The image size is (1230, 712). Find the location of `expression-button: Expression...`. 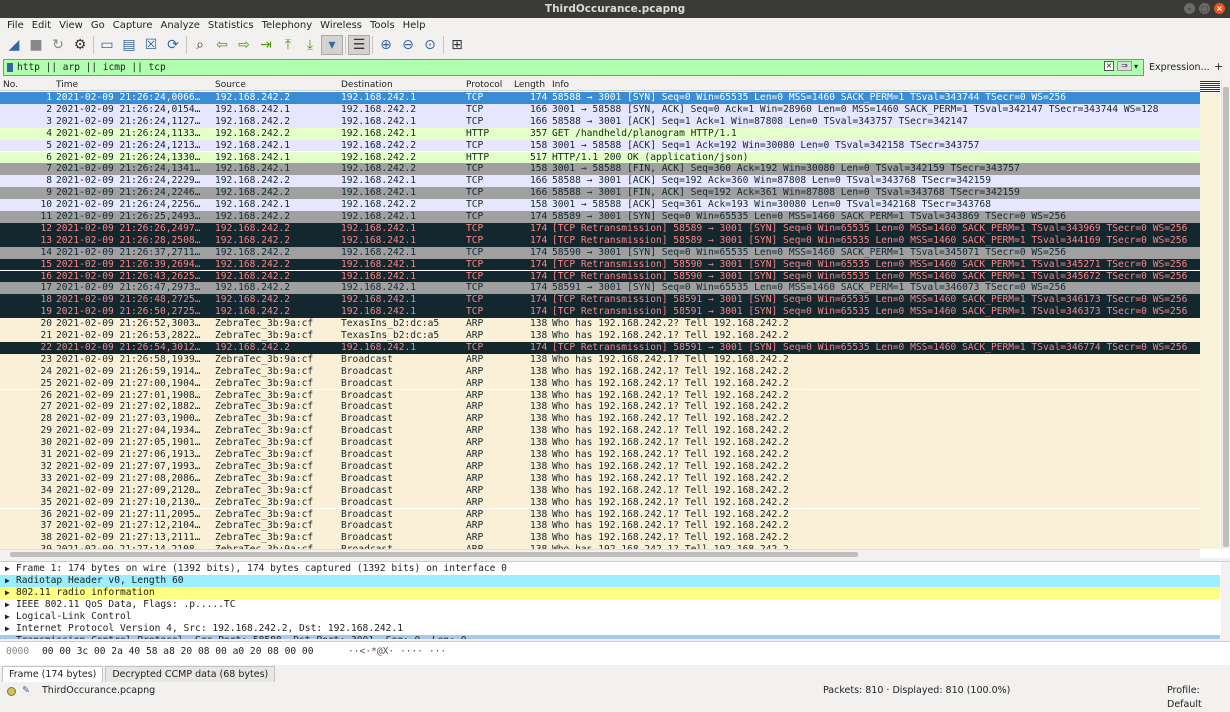

expression-button: Expression... is located at coordinates (1179, 67).